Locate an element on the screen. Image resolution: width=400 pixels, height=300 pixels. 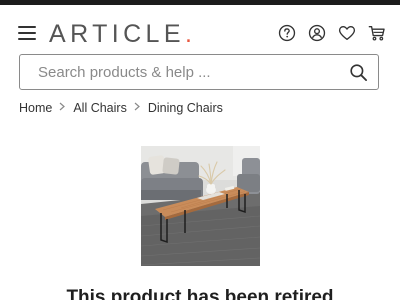
header-actions is located at coordinates (332, 34).